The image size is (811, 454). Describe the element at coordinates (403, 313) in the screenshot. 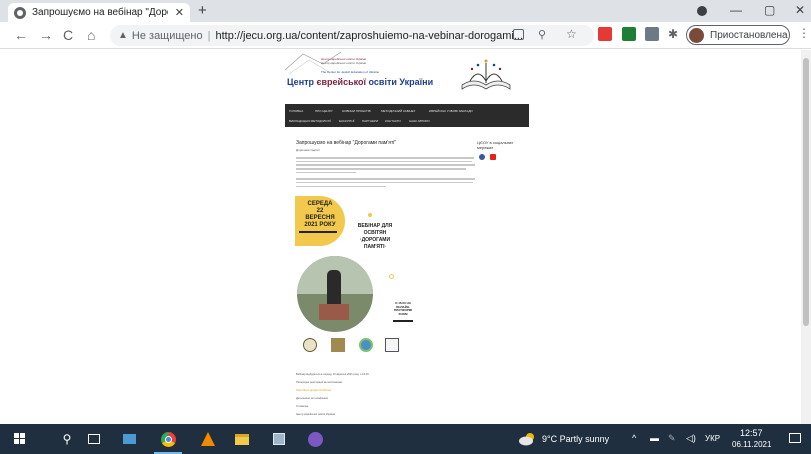

I see `poster-time-line-4: ZOOM` at that location.